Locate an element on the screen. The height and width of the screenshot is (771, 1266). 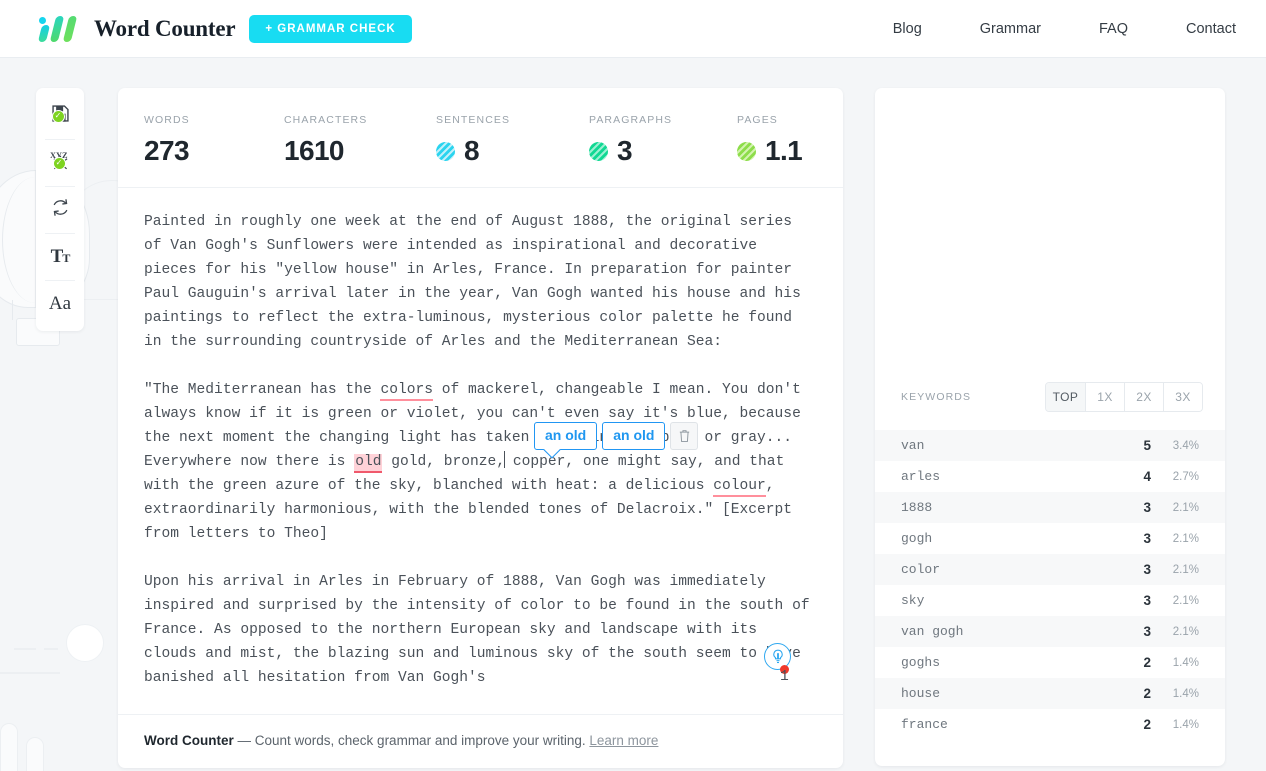
xyz-spellcheck-icon: XYZ ✓ is located at coordinates (60, 163).